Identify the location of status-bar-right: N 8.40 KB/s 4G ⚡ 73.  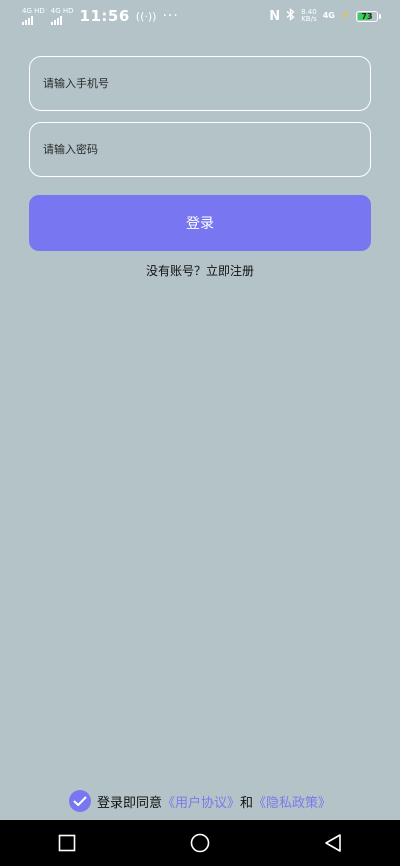
(325, 16).